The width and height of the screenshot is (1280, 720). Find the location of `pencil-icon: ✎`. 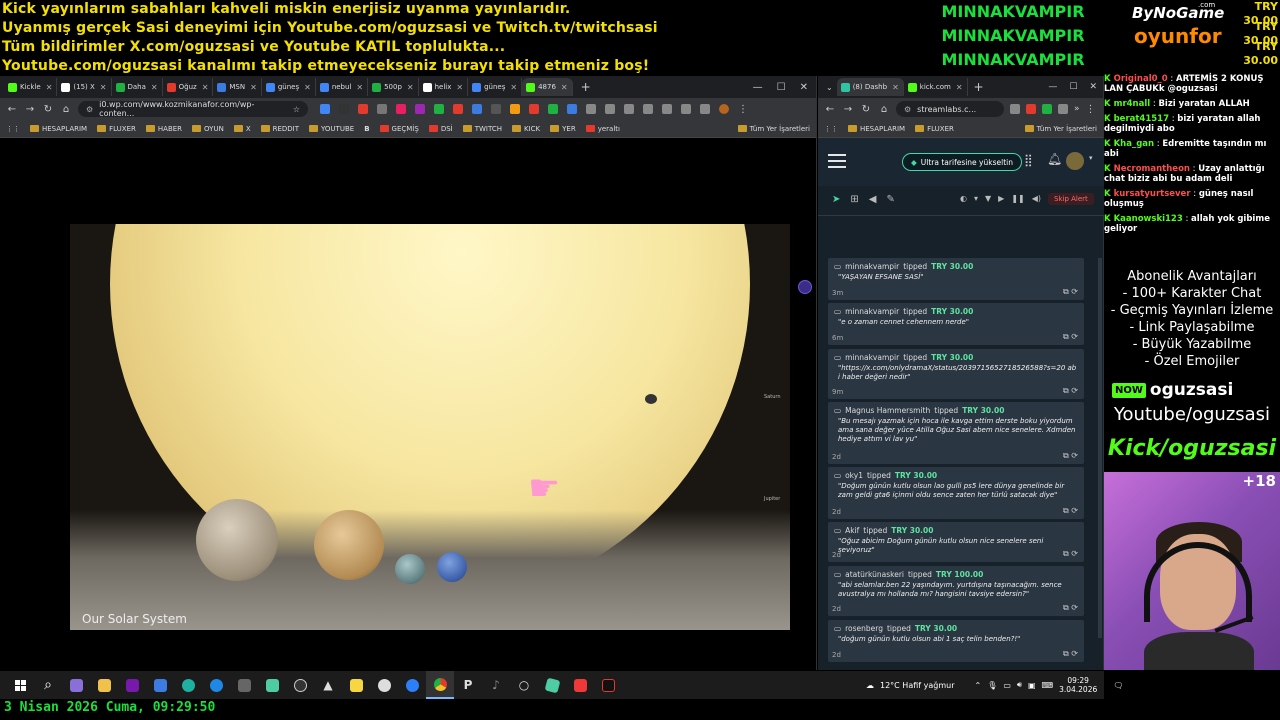

pencil-icon: ✎ is located at coordinates (890, 199).